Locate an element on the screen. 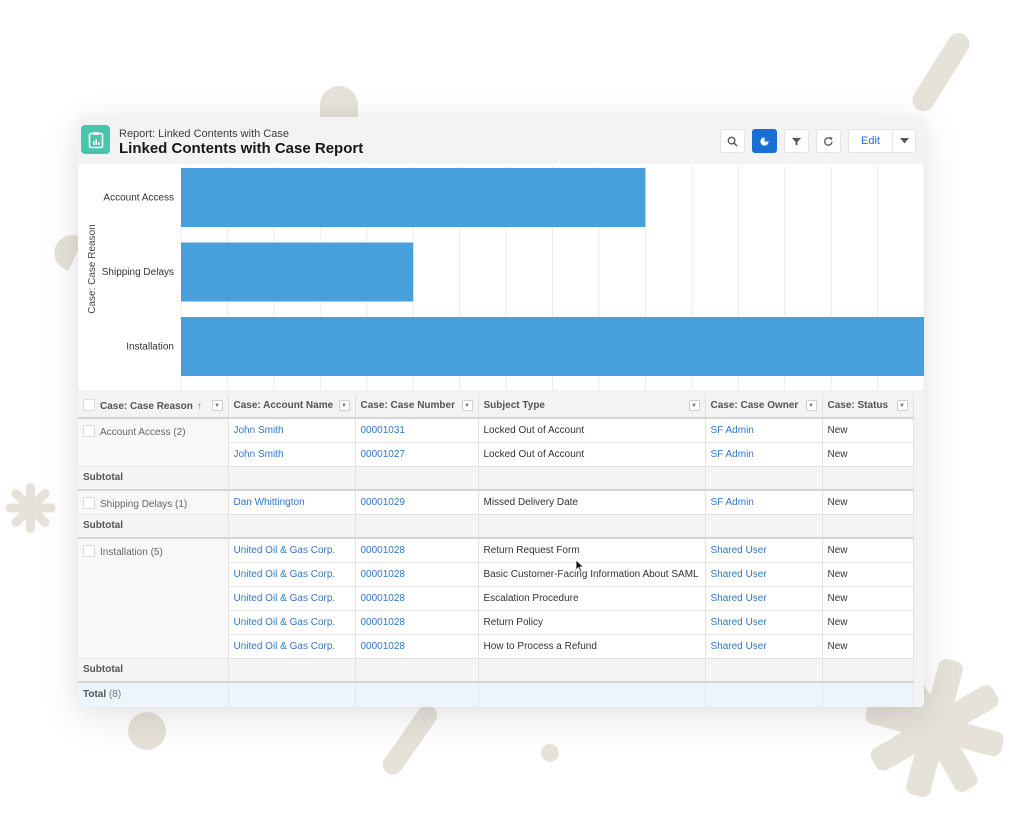  chart-toggle-button is located at coordinates (764, 141).